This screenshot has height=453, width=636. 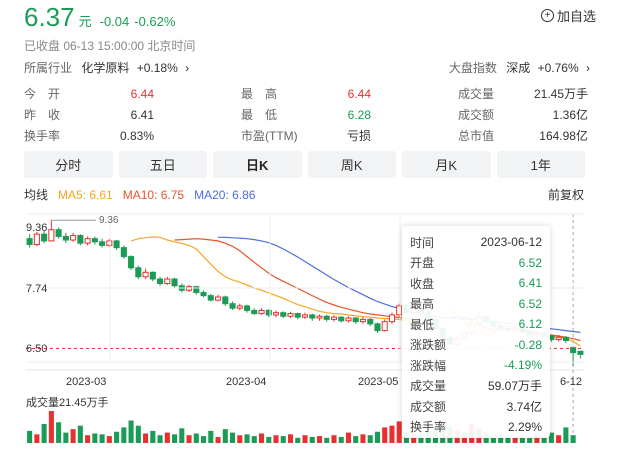 What do you see at coordinates (422, 304) in the screenshot?
I see `tooltip-label: 最高` at bounding box center [422, 304].